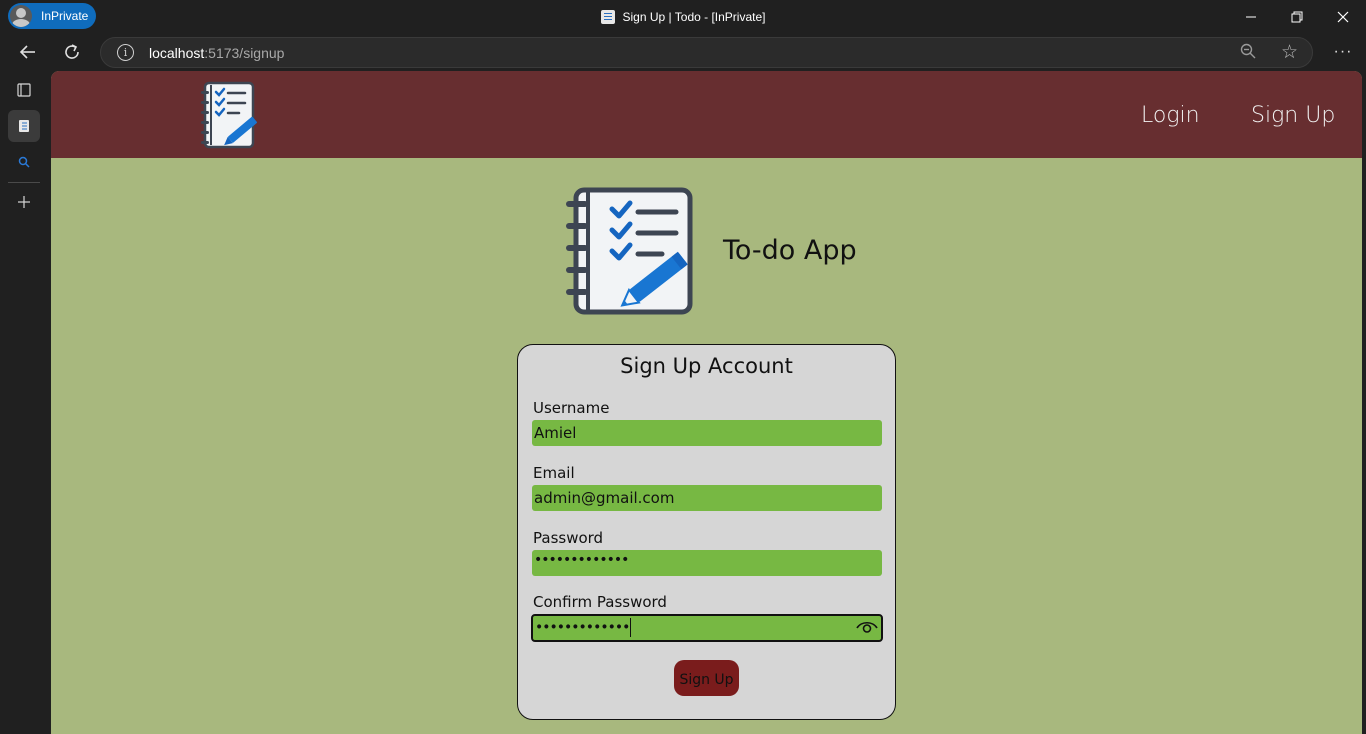  I want to click on password-input: •••••••••••••, so click(707, 563).